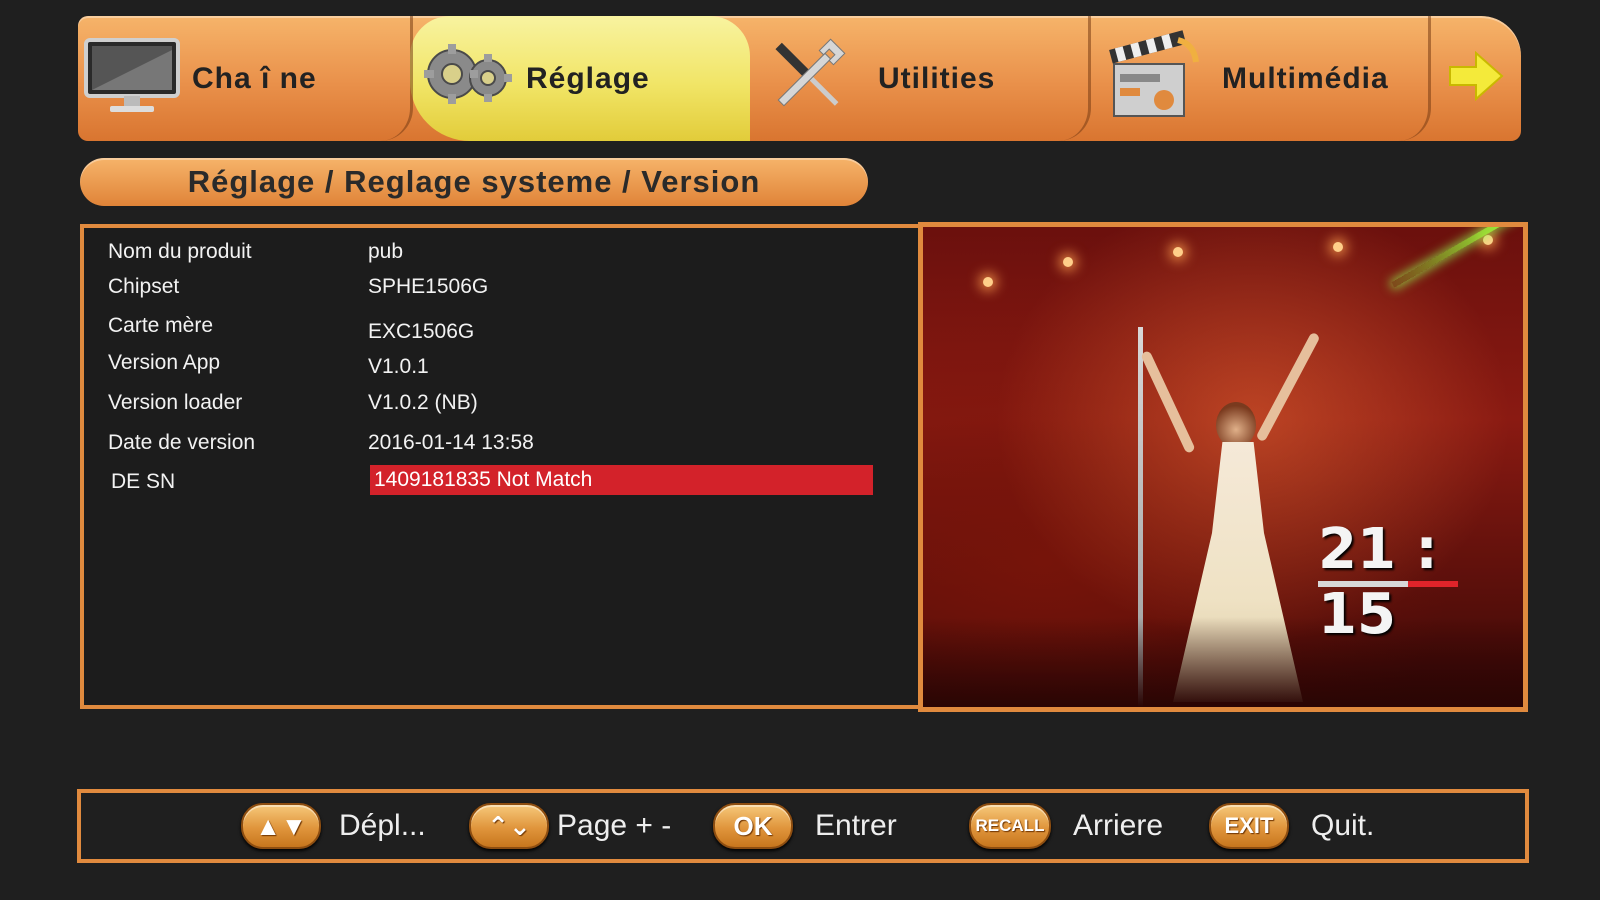 The height and width of the screenshot is (900, 1600). What do you see at coordinates (423, 402) in the screenshot?
I see `info-value: V1.0.2 (NB)` at bounding box center [423, 402].